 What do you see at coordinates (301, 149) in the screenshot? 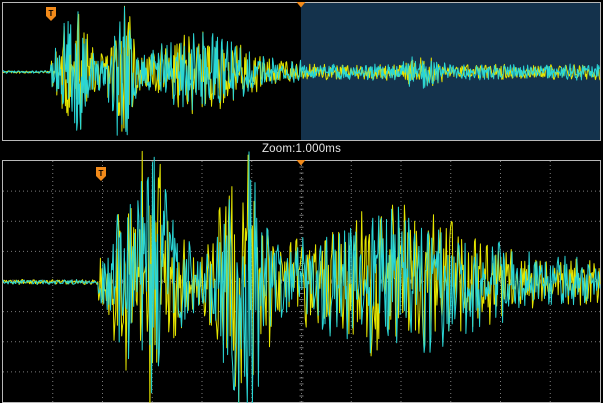
I see `zoom-timebase-label: Zoom:1.000ms` at bounding box center [301, 149].